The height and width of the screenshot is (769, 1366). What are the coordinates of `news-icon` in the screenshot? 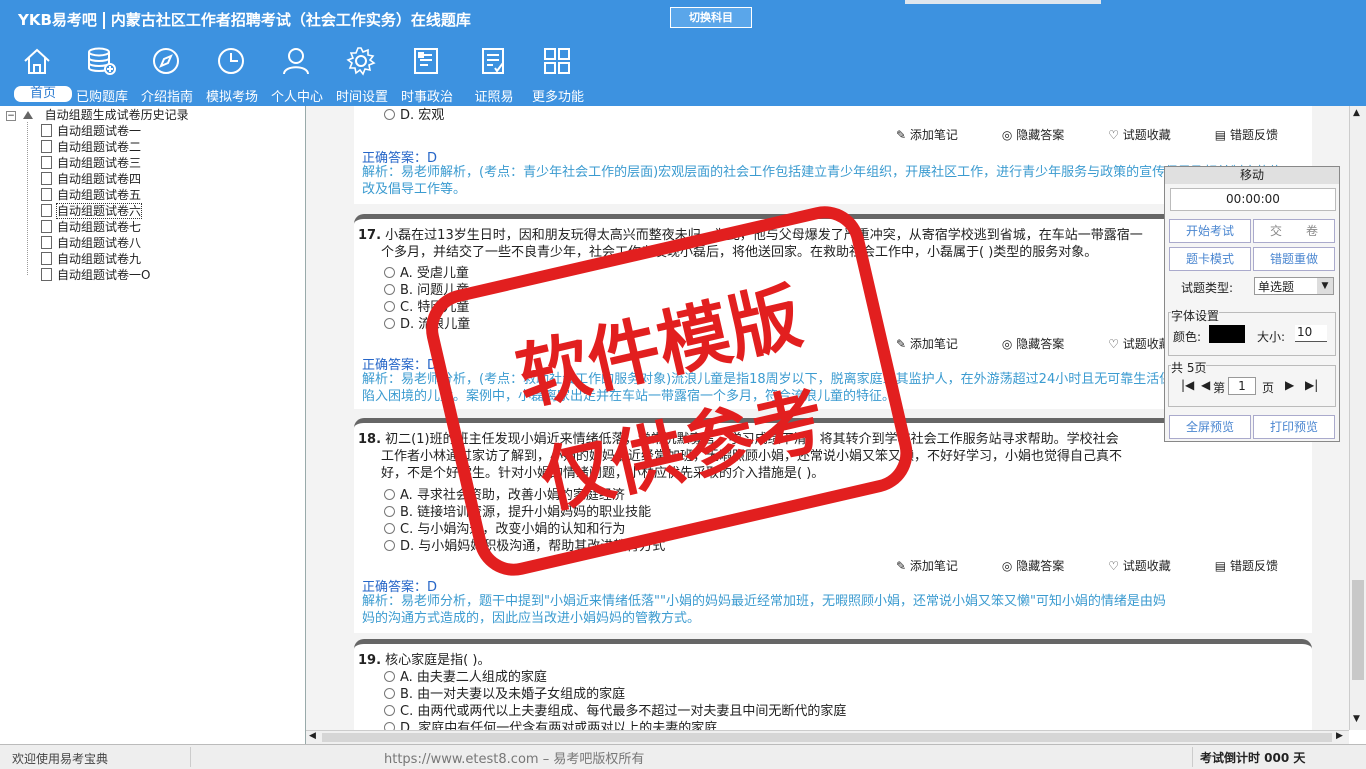 It's located at (426, 61).